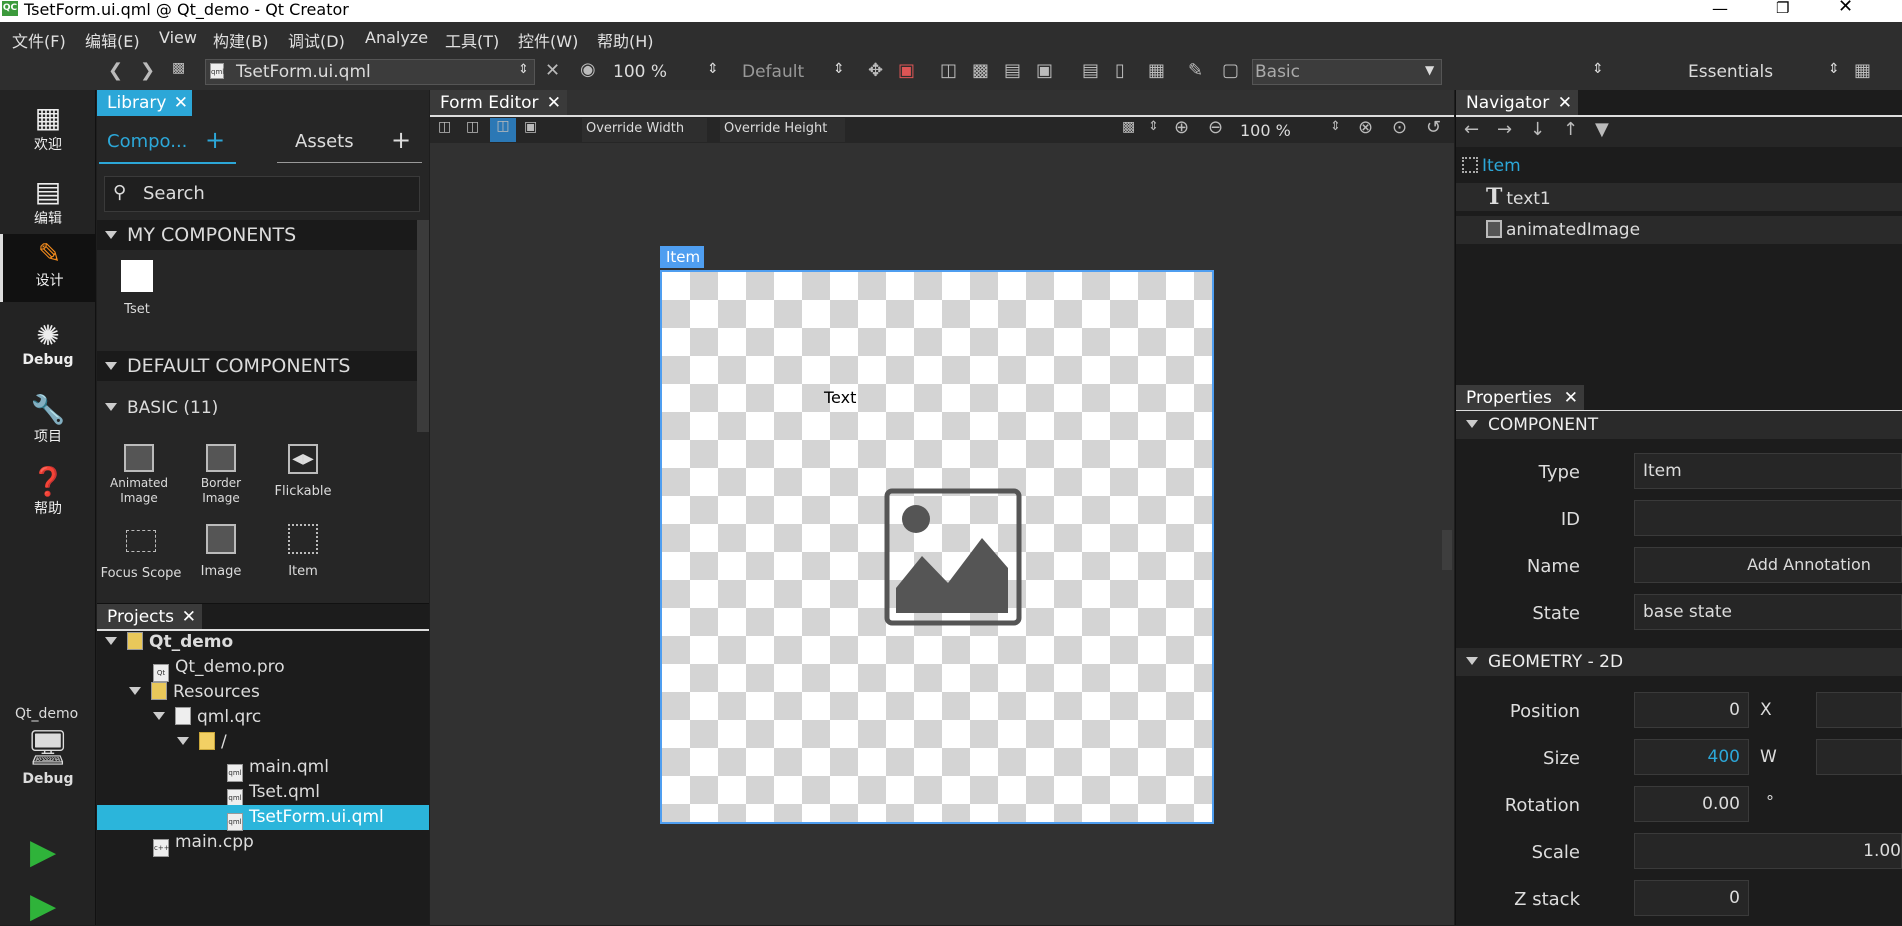 This screenshot has height=926, width=1902. I want to click on style-value: Default, so click(773, 72).